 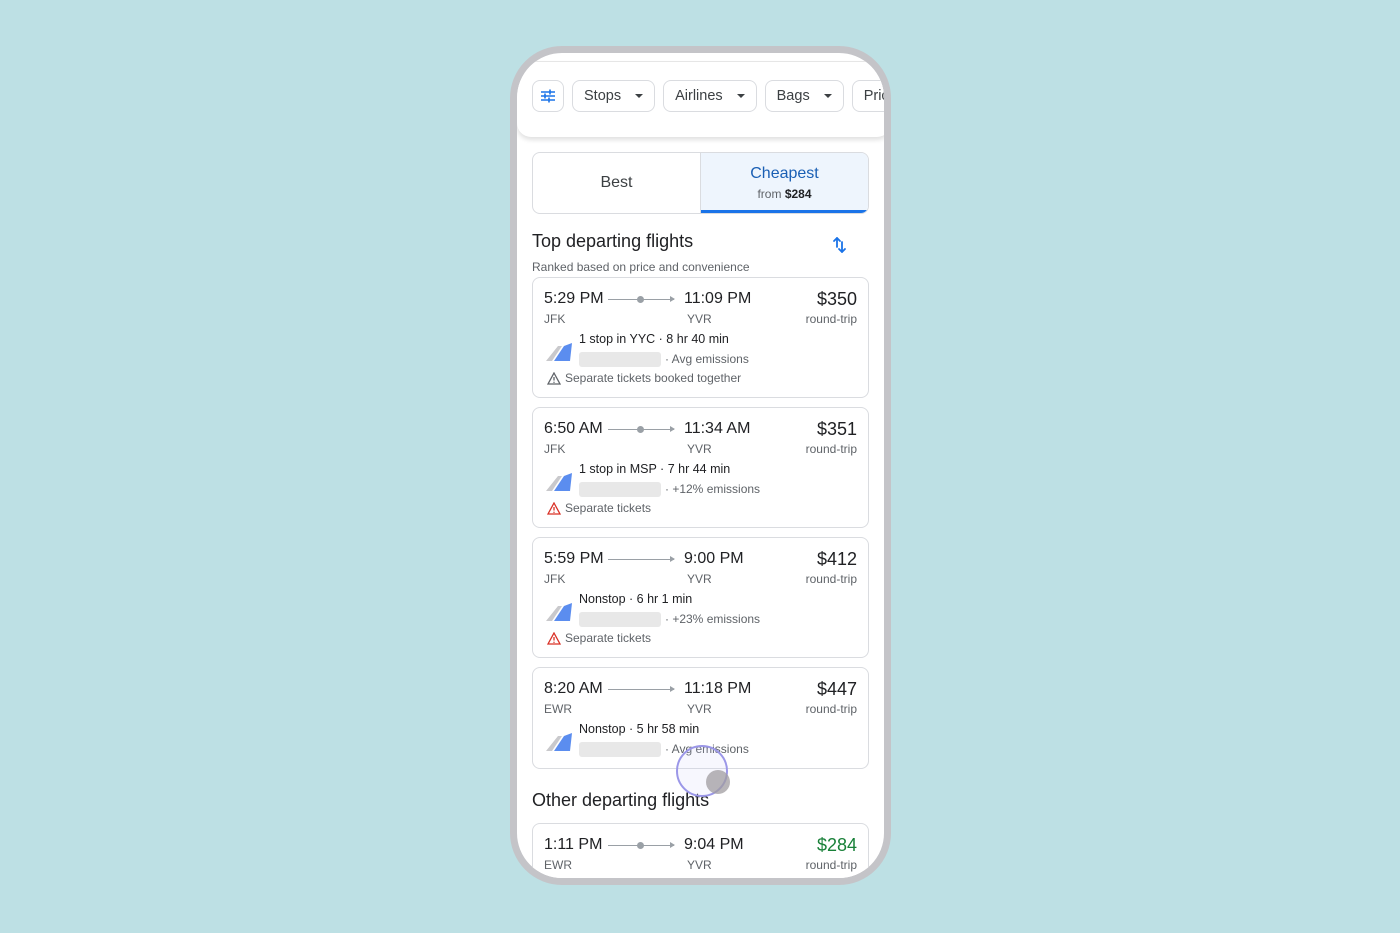 I want to click on all-filters-button, so click(x=548, y=96).